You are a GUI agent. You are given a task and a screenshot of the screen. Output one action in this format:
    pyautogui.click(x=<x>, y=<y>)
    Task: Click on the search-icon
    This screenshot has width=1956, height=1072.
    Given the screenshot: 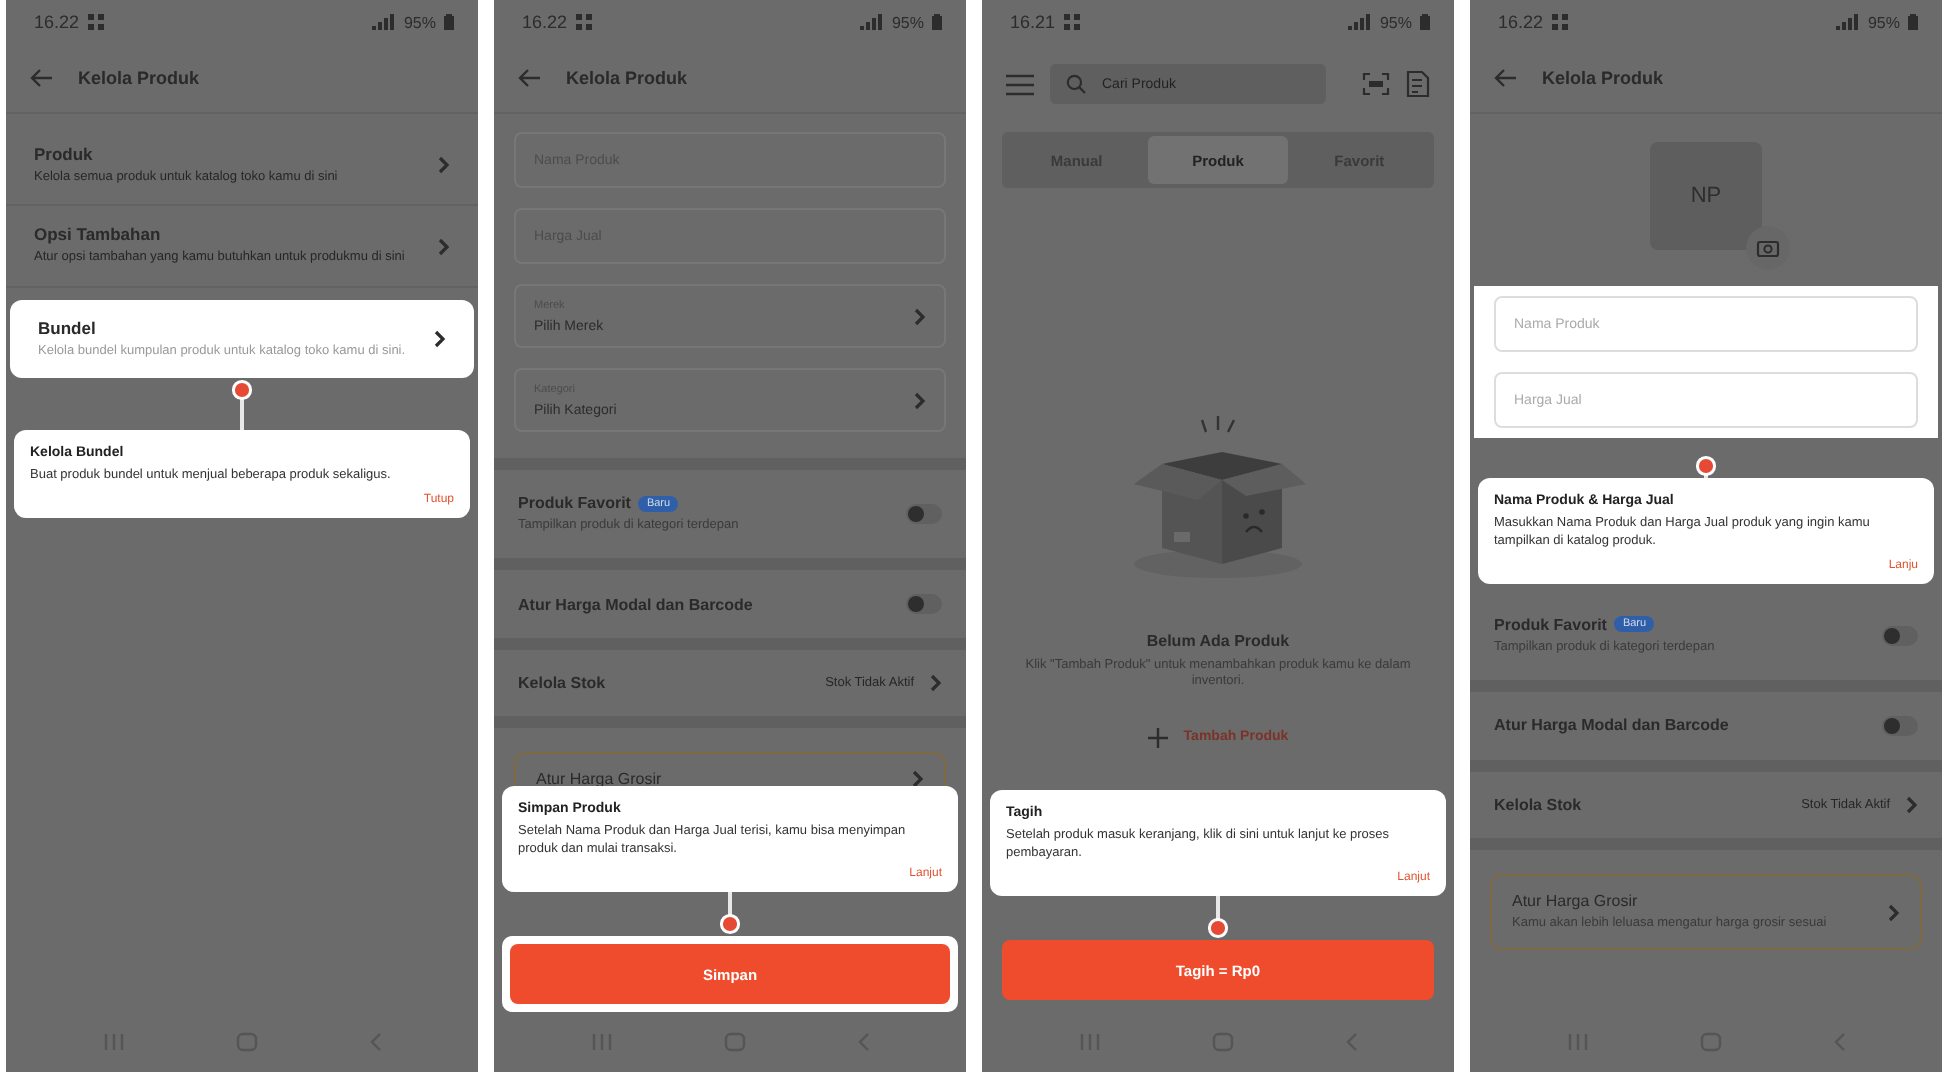 What is the action you would take?
    pyautogui.click(x=1076, y=84)
    